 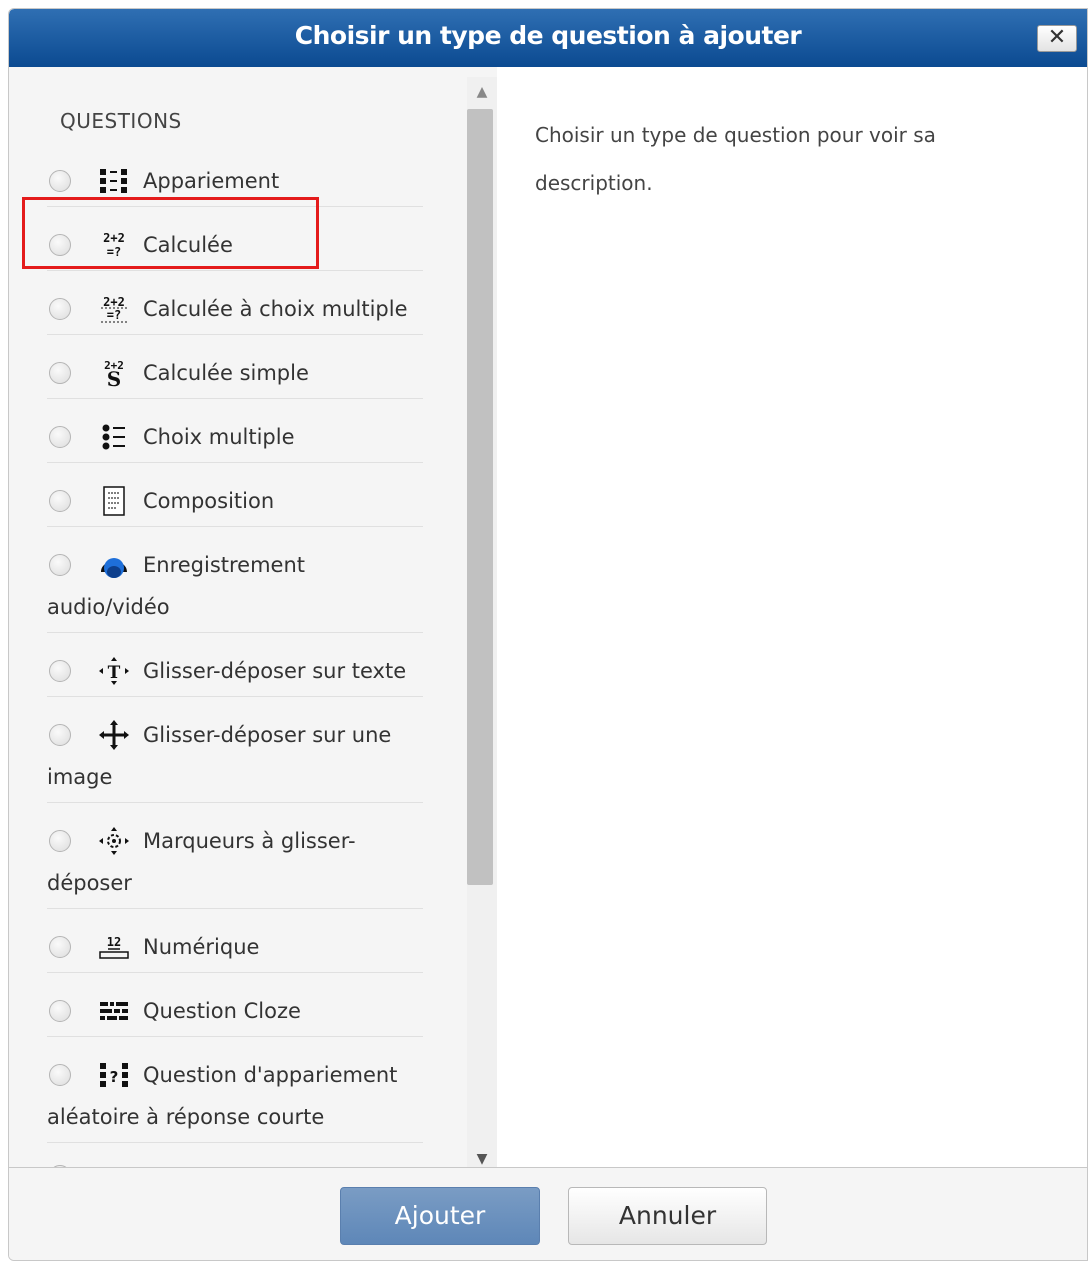 What do you see at coordinates (667, 1216) in the screenshot?
I see `cancel-button: Annuler` at bounding box center [667, 1216].